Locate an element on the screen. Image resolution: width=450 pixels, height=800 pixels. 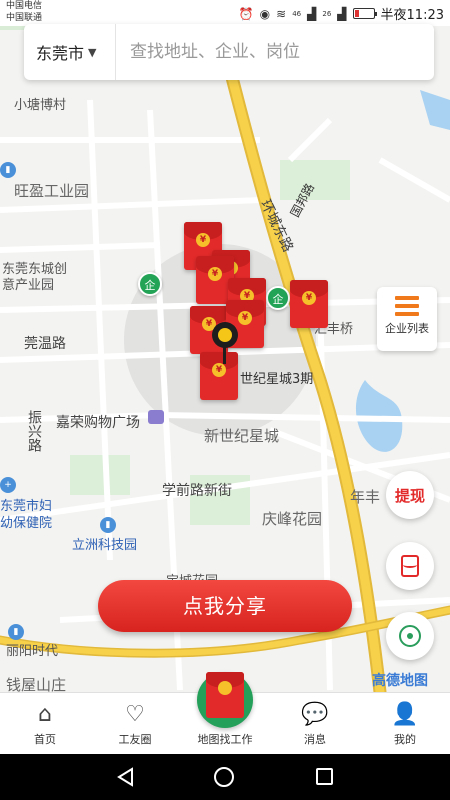
shopping-icon is located at coordinates (156, 417).